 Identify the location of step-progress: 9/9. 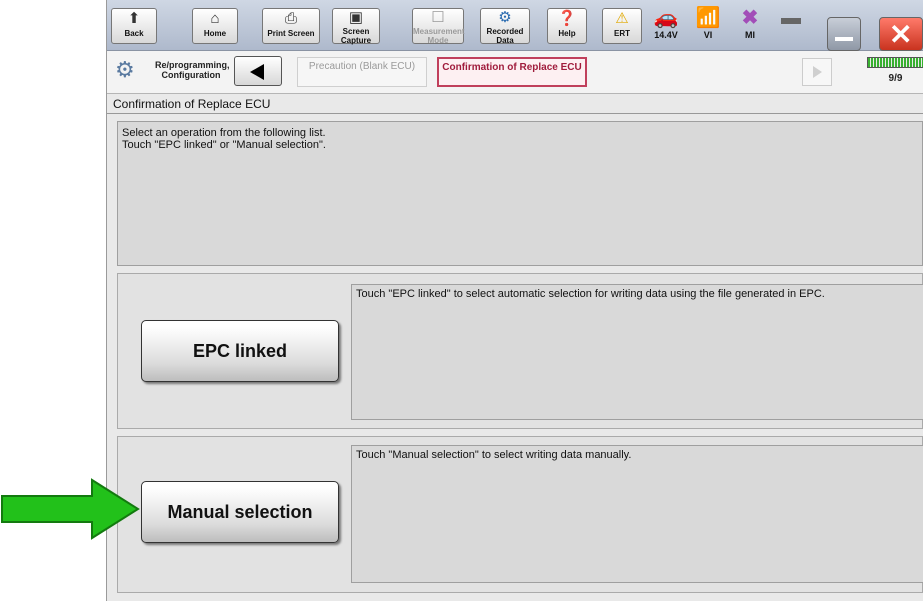
(895, 72).